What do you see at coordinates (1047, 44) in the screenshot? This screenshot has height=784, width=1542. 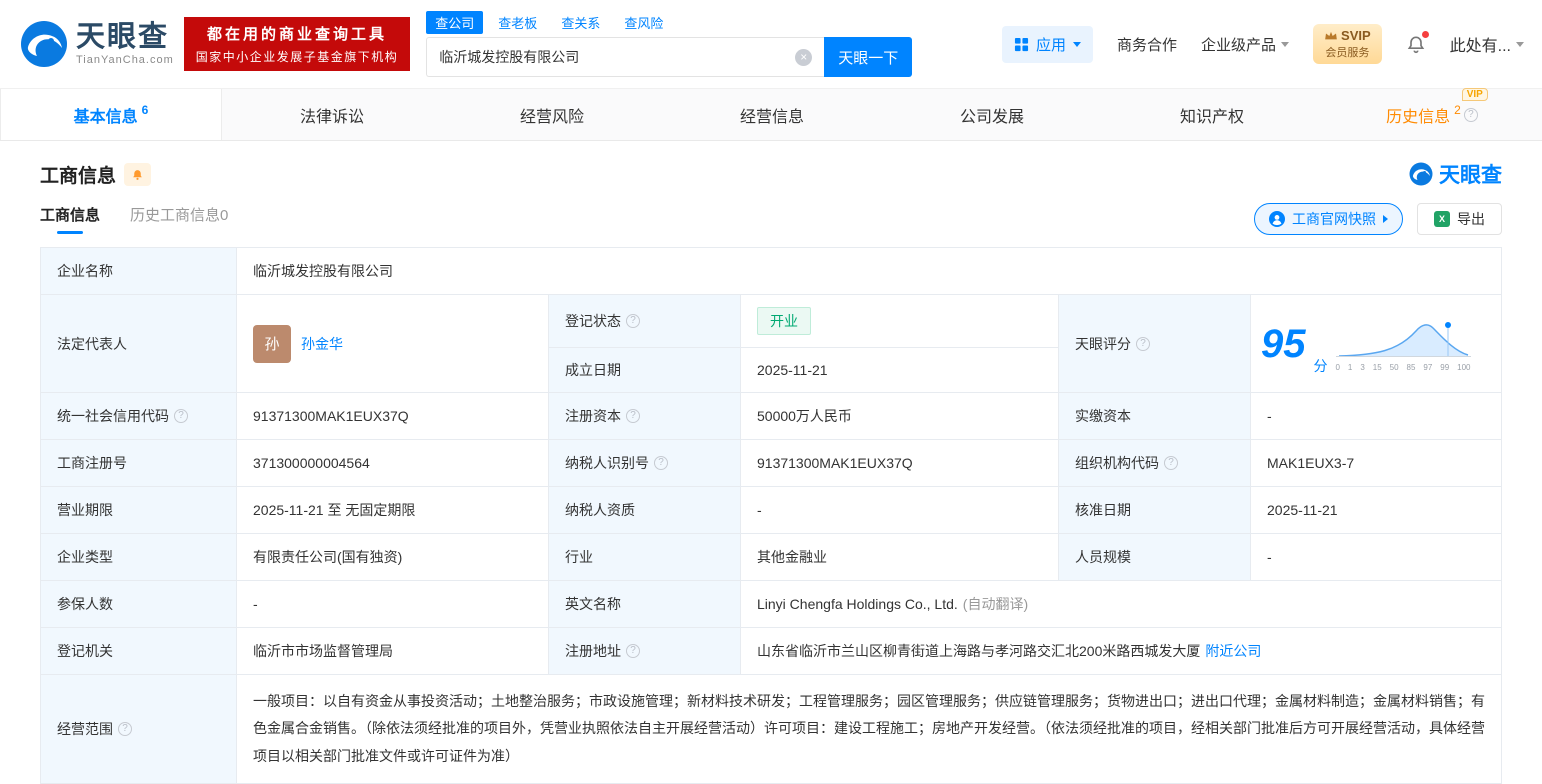 I see `apps-menu: 应用` at bounding box center [1047, 44].